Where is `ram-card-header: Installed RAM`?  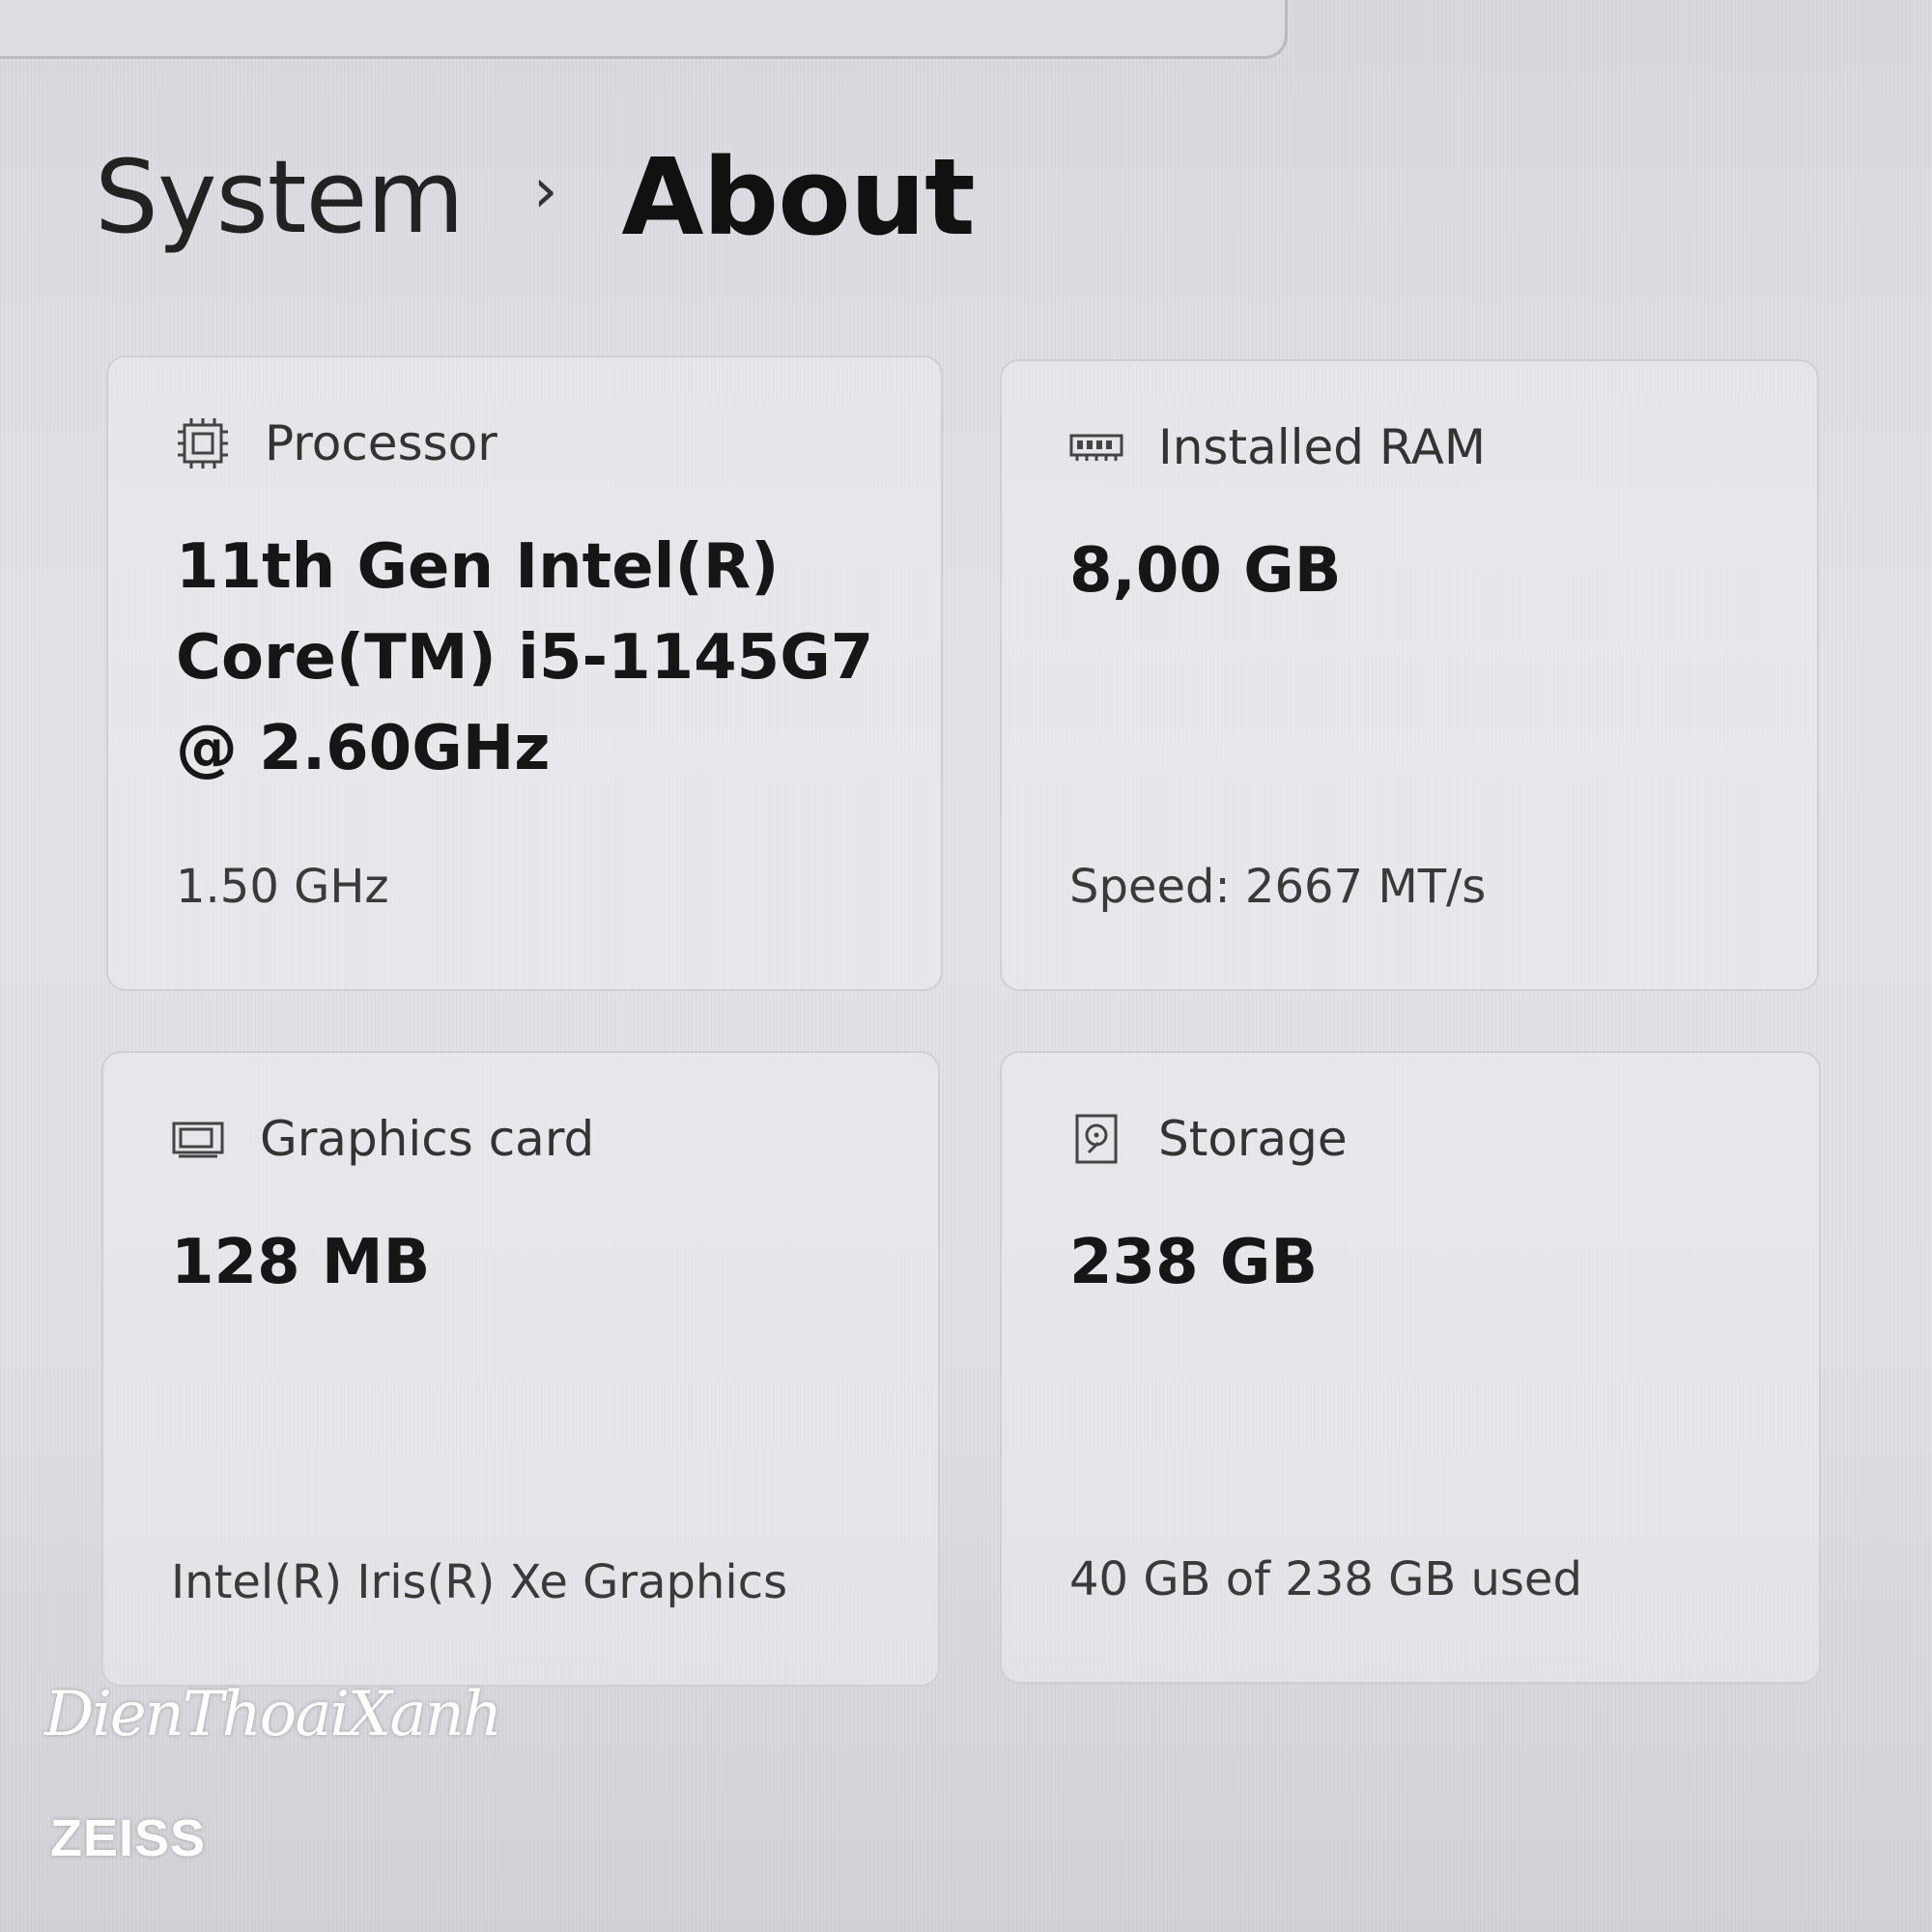
ram-card-header: Installed RAM is located at coordinates (1277, 447).